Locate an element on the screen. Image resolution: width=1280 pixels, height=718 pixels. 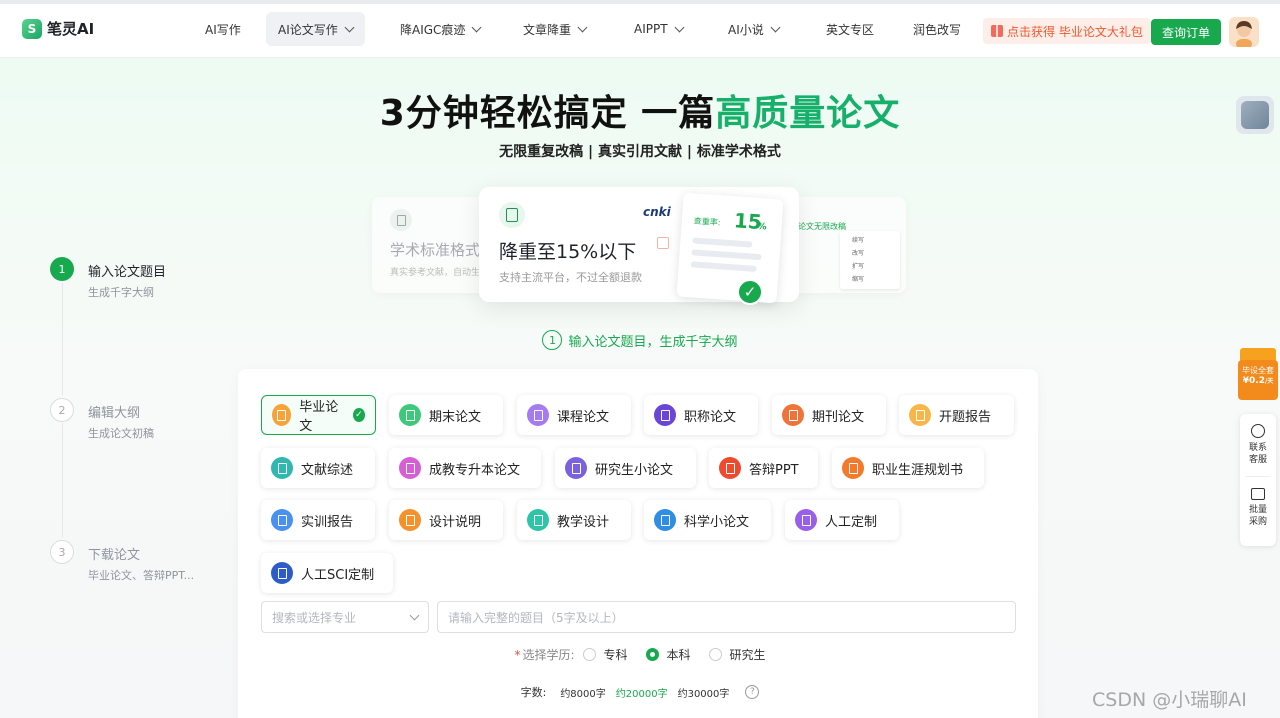
help-icon: ? is located at coordinates (752, 692).